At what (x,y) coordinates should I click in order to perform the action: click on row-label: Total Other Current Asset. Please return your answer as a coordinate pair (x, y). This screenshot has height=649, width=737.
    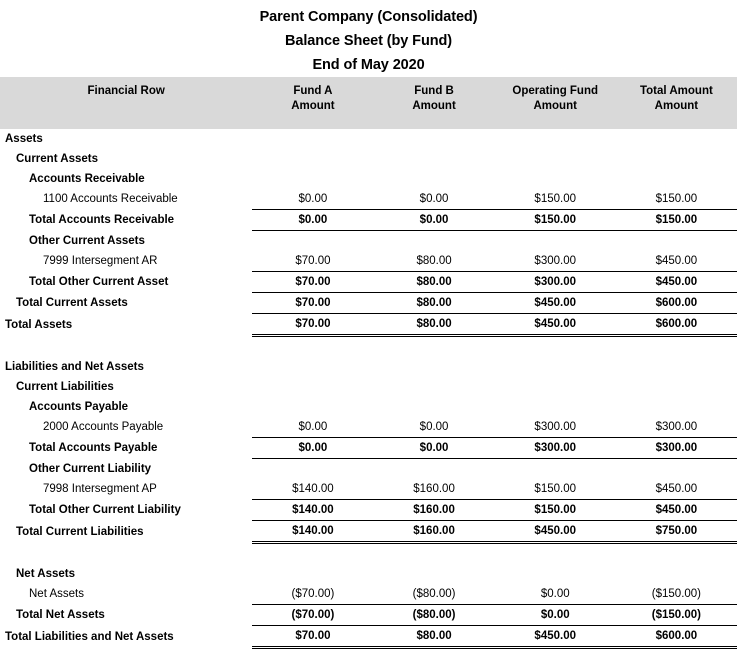
    Looking at the image, I should click on (99, 282).